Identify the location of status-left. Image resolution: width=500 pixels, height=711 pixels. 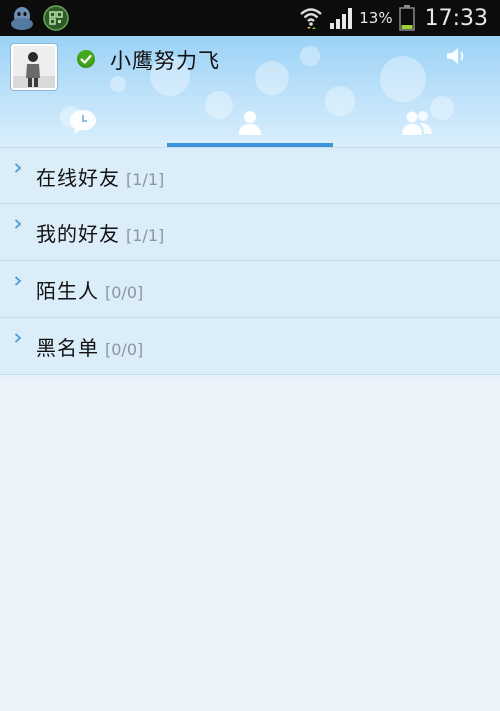
(39, 18).